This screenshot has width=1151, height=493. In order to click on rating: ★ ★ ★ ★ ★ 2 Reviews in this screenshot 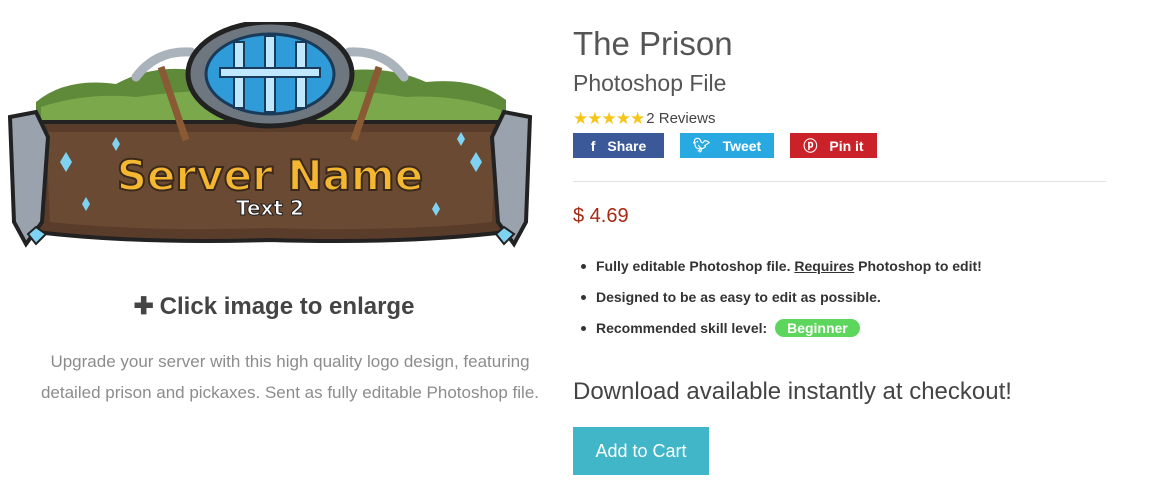, I will do `click(644, 118)`.